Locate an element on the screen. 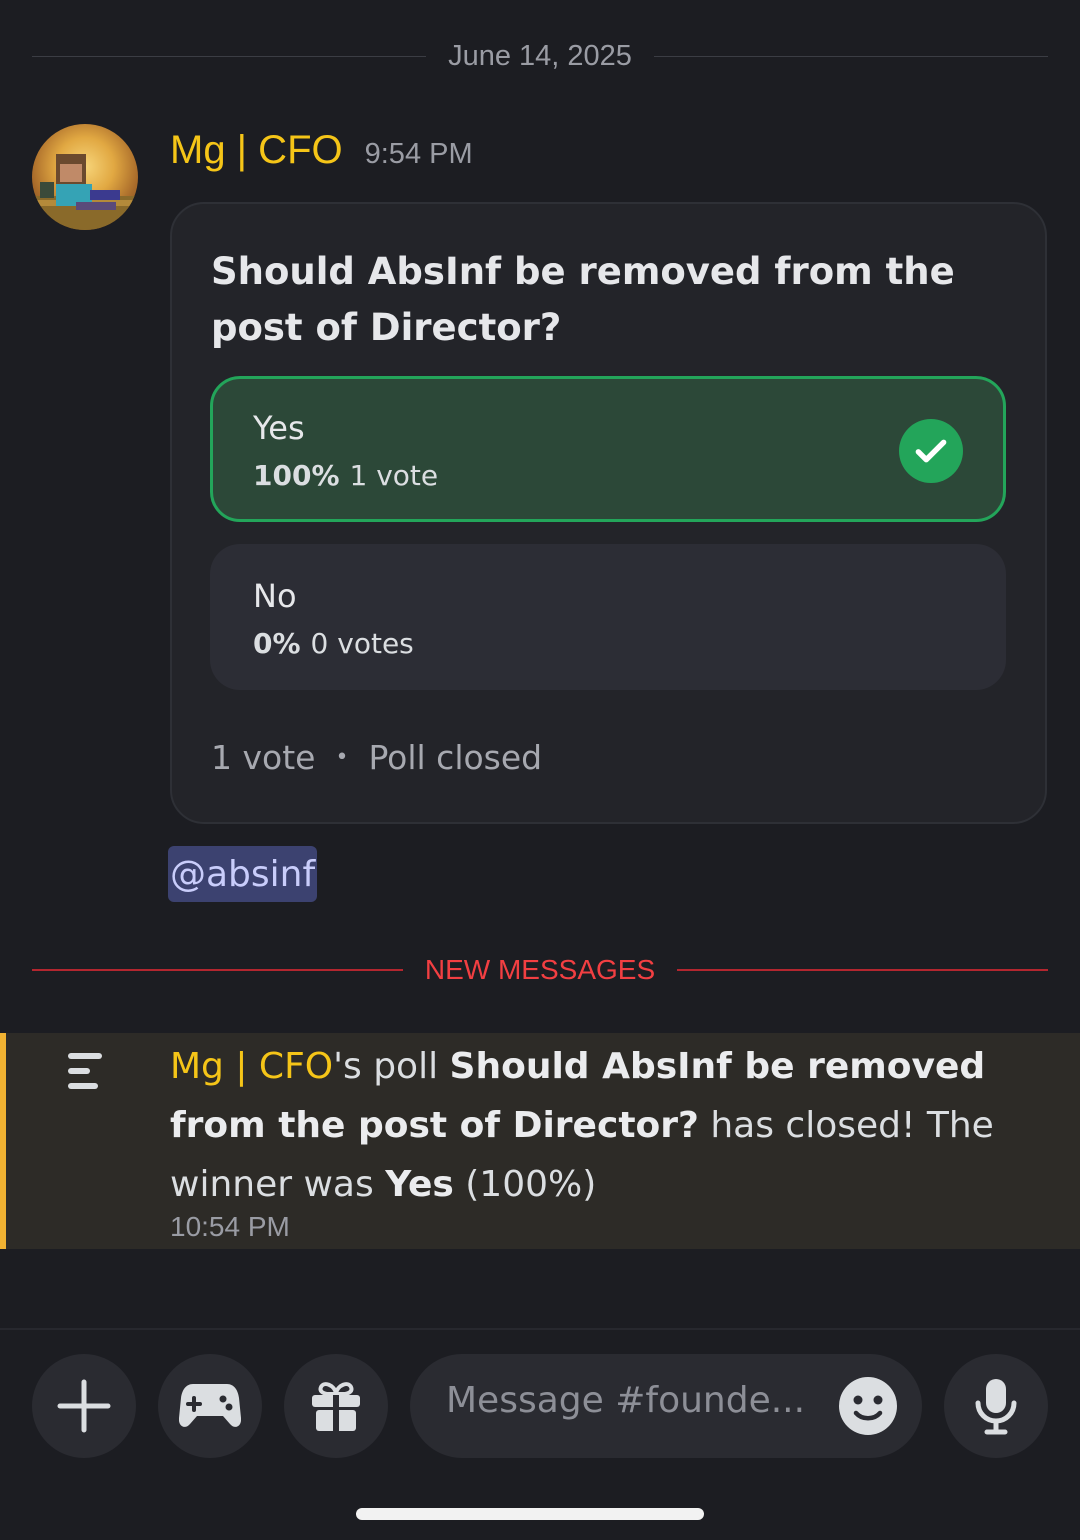 Image resolution: width=1080 pixels, height=1540 pixels. poll-status: Poll closed is located at coordinates (455, 757).